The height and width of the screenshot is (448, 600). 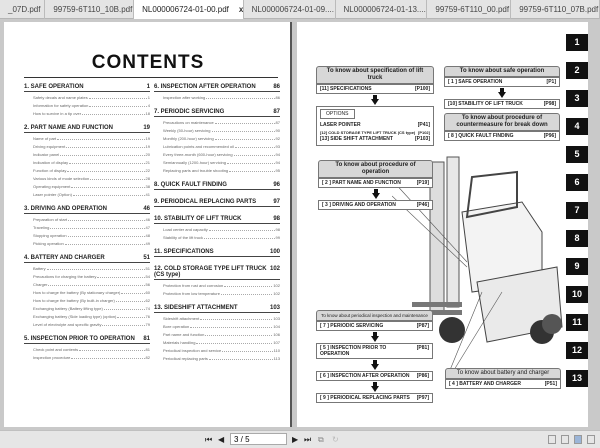 I want to click on toc-section-heading: 10. STABILITY OF LIFT TRUCK 98, so click(x=217, y=220).